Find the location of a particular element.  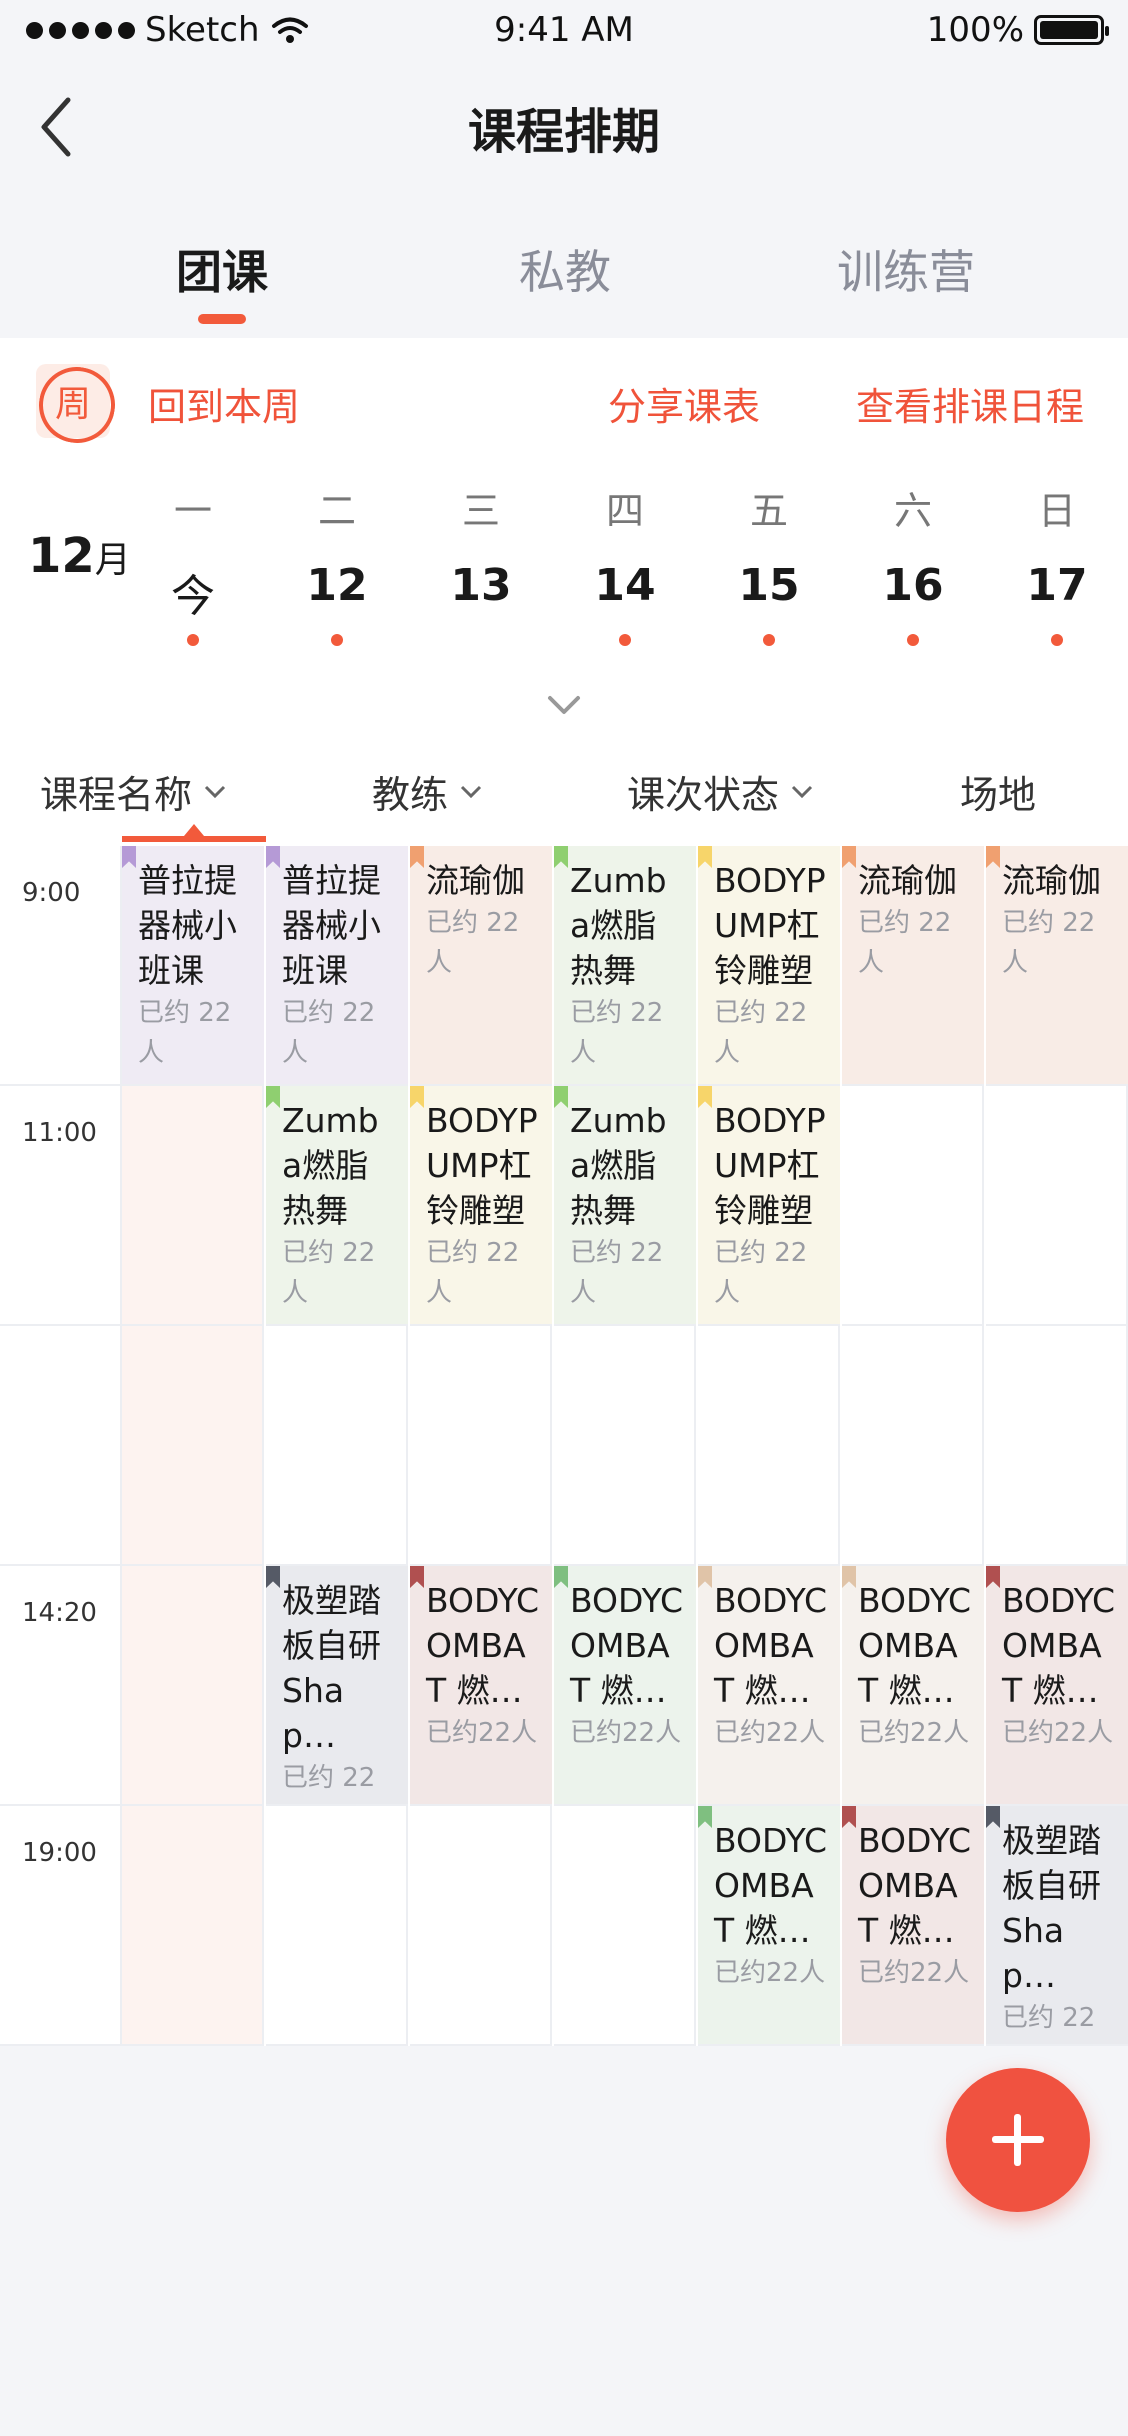

date-label: 16 is located at coordinates (913, 585).